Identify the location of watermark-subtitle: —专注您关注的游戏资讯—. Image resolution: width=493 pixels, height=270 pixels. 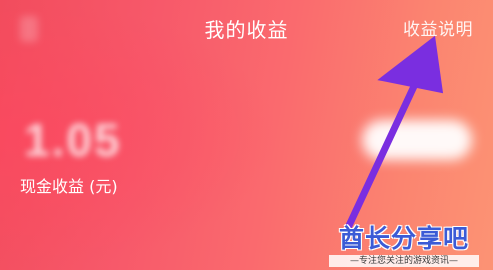
(404, 261).